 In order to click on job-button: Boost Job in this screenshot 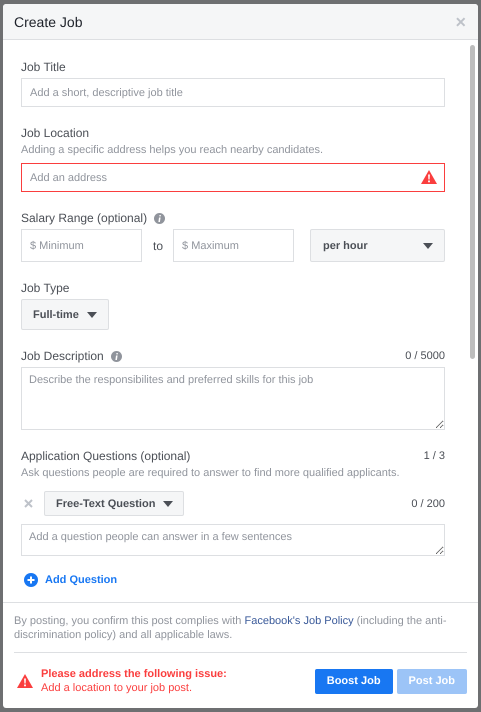, I will do `click(353, 681)`.